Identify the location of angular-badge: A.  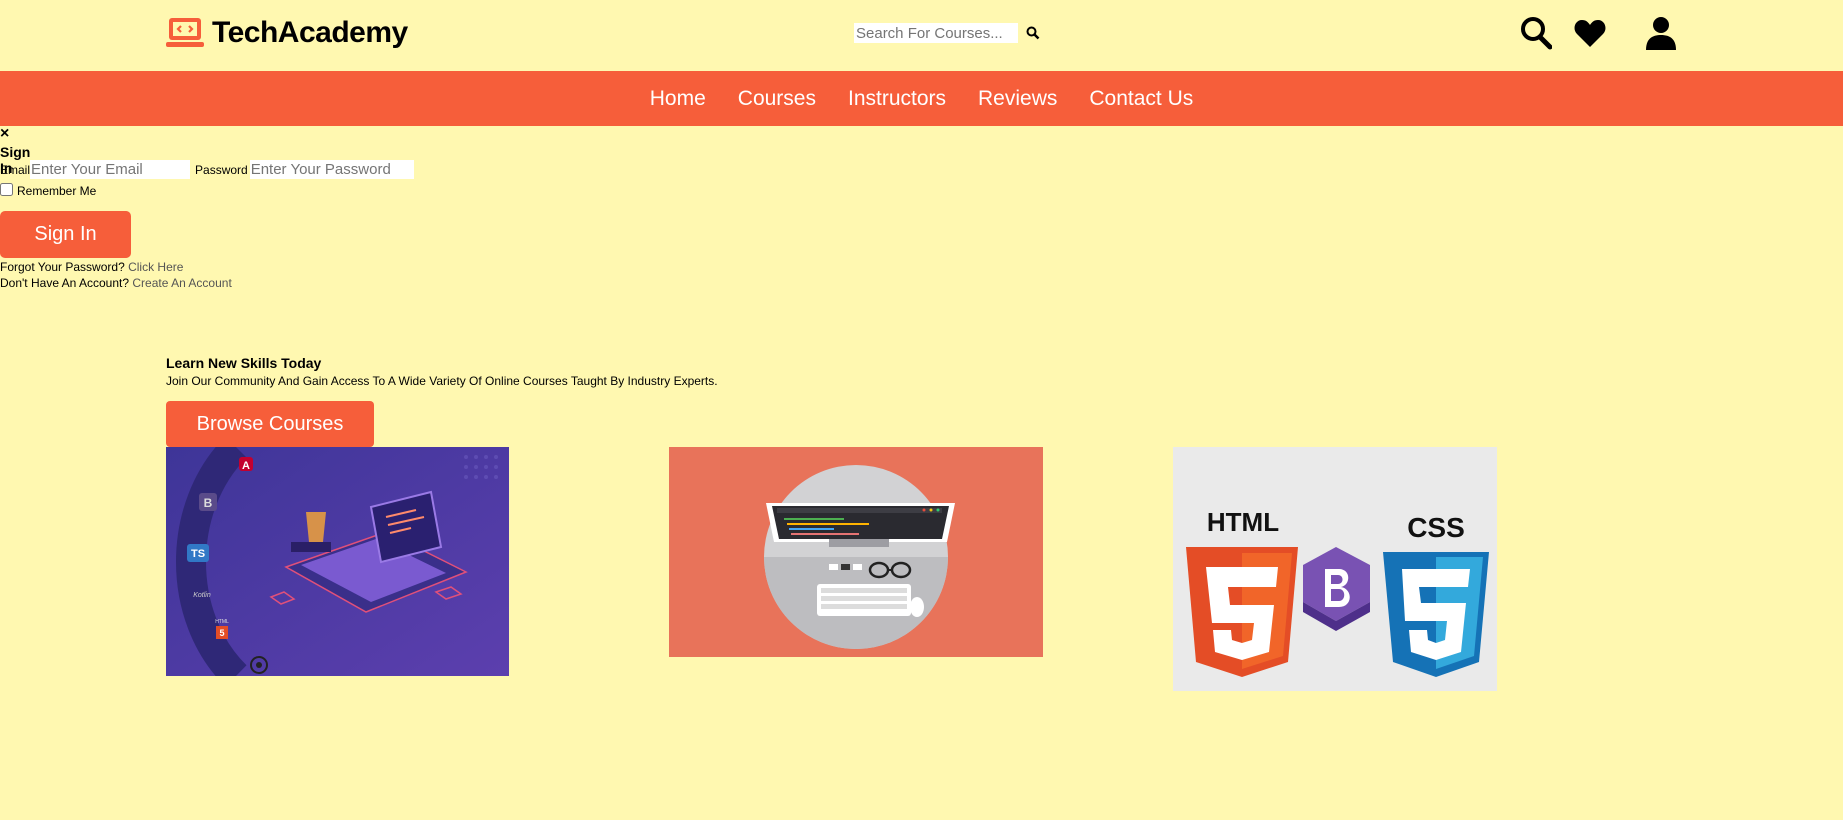
(246, 466).